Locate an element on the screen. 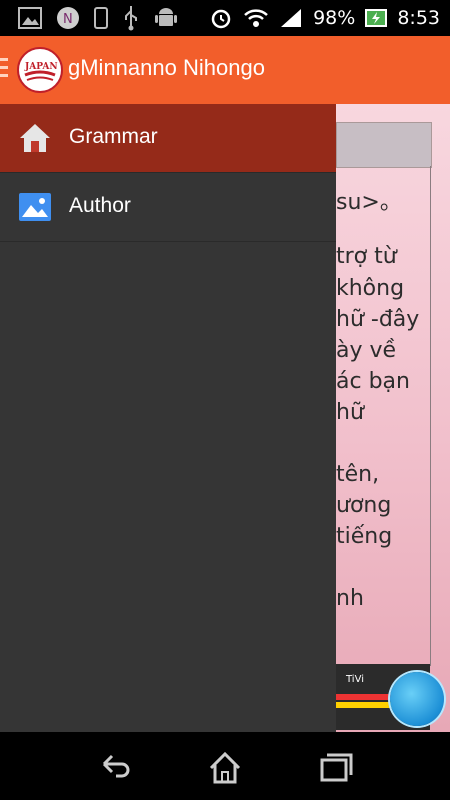 The height and width of the screenshot is (800, 450). drawer-toggle-icon is located at coordinates (4, 70).